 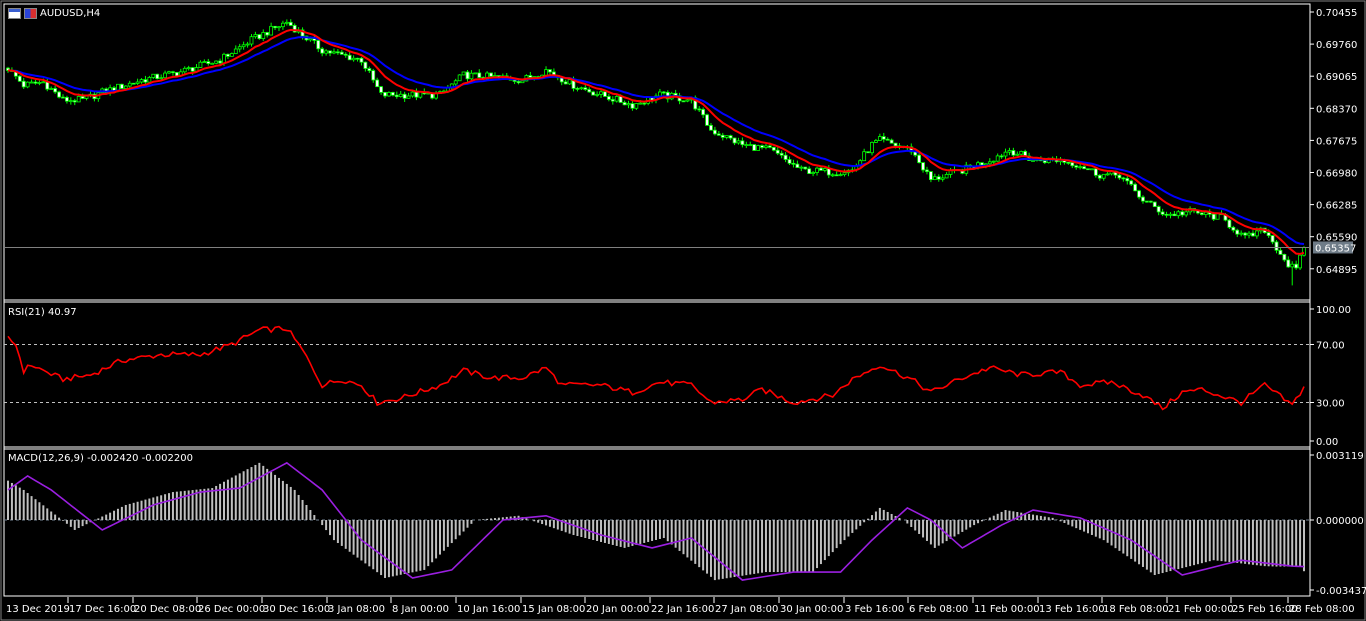 What do you see at coordinates (657, 368) in the screenshot?
I see `rsi-panel` at bounding box center [657, 368].